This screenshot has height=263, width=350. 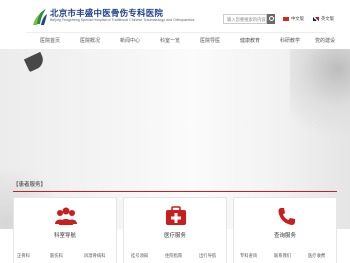 I want to click on card-title: 科室导航, so click(x=64, y=236).